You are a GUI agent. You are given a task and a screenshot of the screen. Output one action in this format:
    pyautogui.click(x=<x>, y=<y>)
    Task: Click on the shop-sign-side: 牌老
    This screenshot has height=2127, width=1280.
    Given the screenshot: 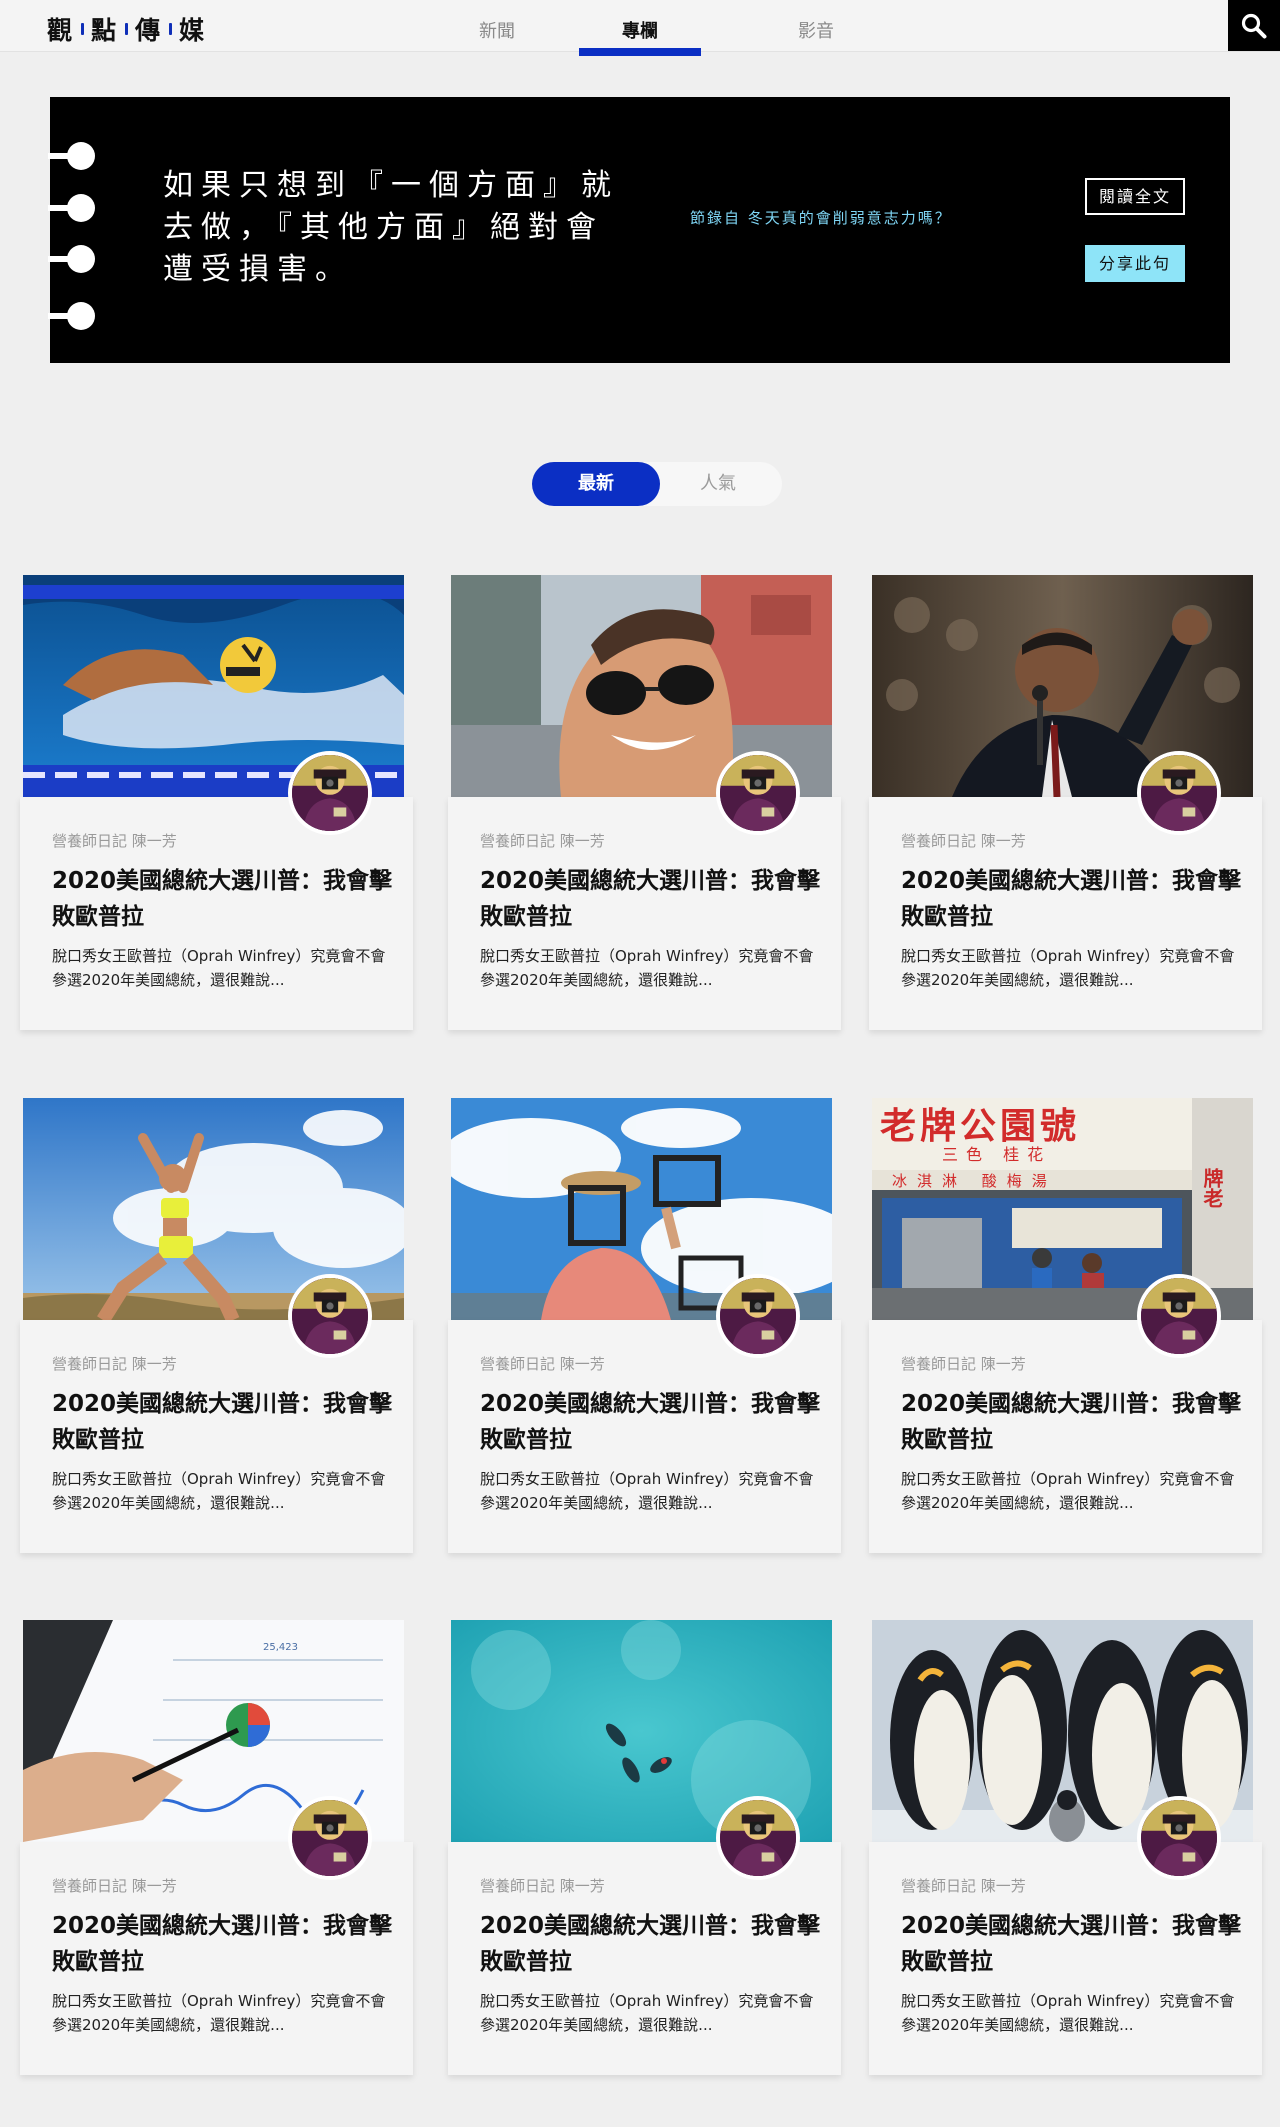 What is the action you would take?
    pyautogui.click(x=1212, y=1187)
    